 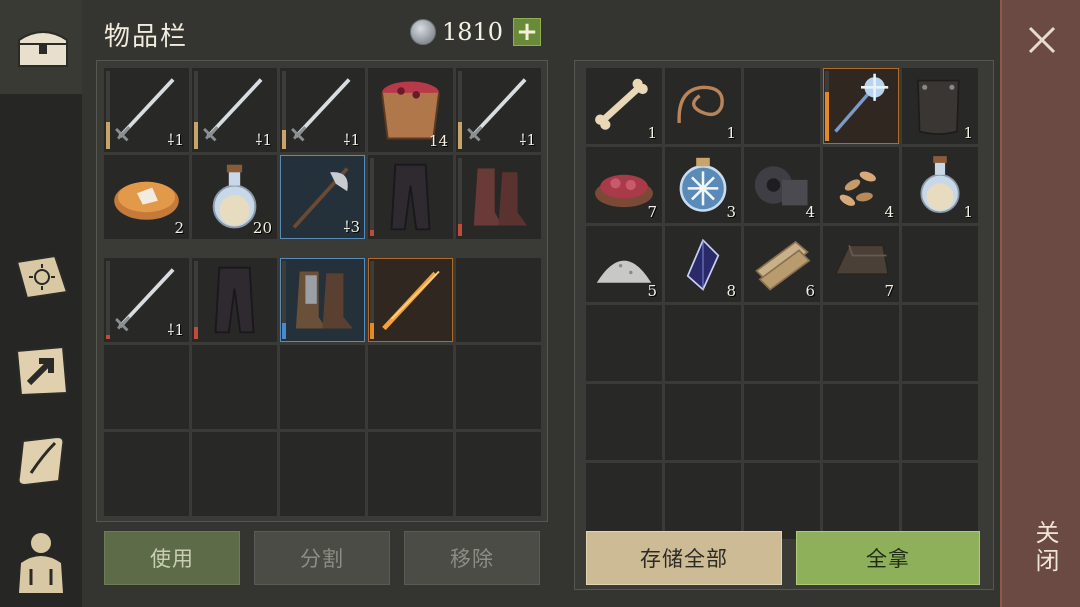 I want to click on take-all-button: 全拿, so click(x=888, y=558).